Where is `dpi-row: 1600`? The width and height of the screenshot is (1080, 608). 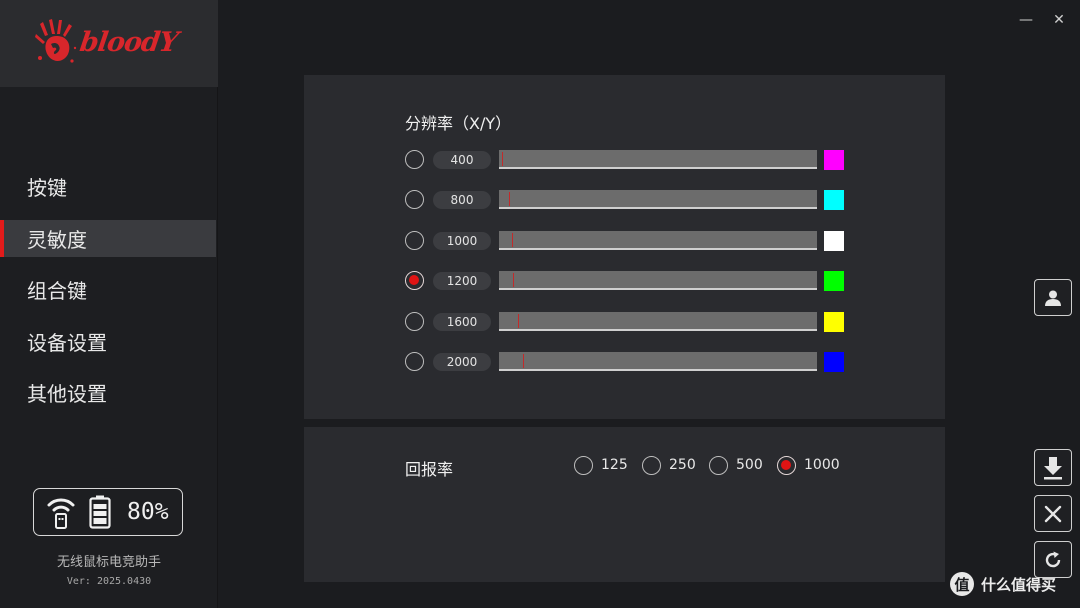 dpi-row: 1600 is located at coordinates (625, 323).